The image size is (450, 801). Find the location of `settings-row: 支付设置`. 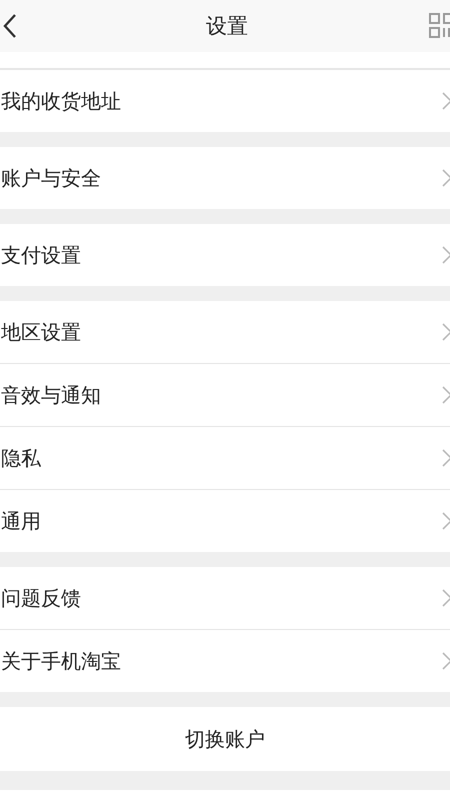

settings-row: 支付设置 is located at coordinates (225, 255).